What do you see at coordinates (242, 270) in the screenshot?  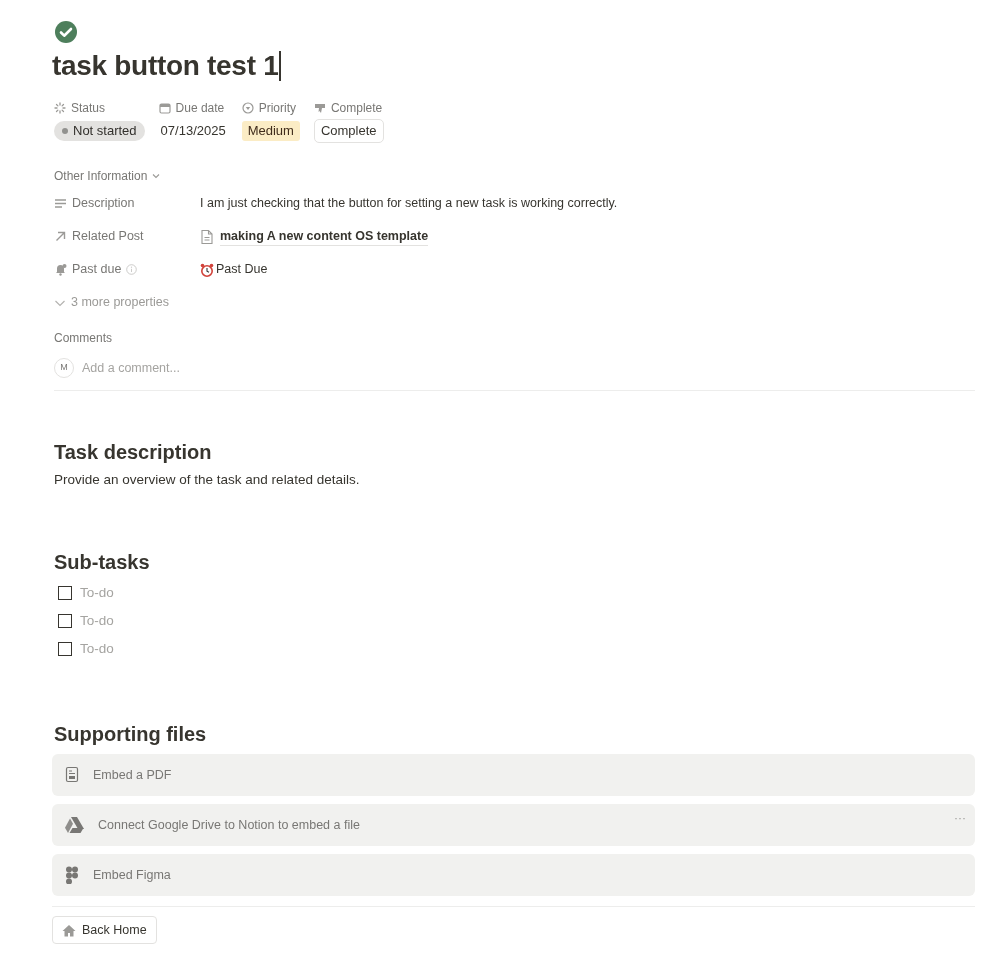 I see `formula-value: Past Due` at bounding box center [242, 270].